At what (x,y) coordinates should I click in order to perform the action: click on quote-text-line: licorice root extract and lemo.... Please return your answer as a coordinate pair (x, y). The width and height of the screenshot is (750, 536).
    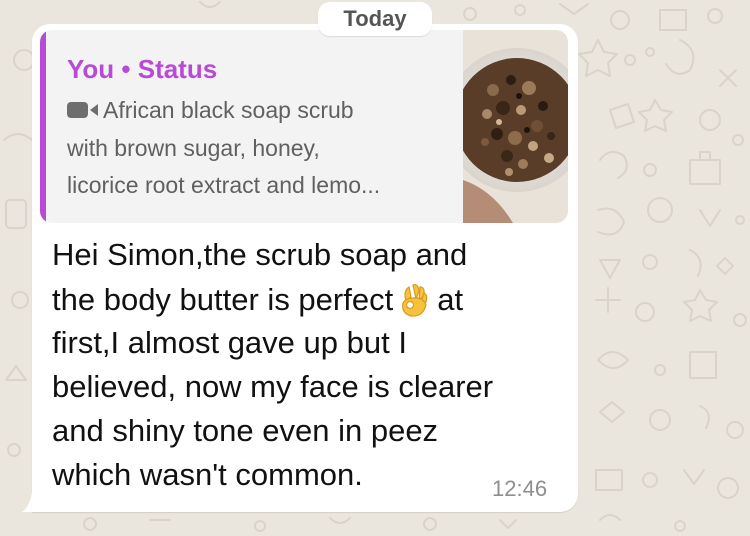
    Looking at the image, I should click on (224, 185).